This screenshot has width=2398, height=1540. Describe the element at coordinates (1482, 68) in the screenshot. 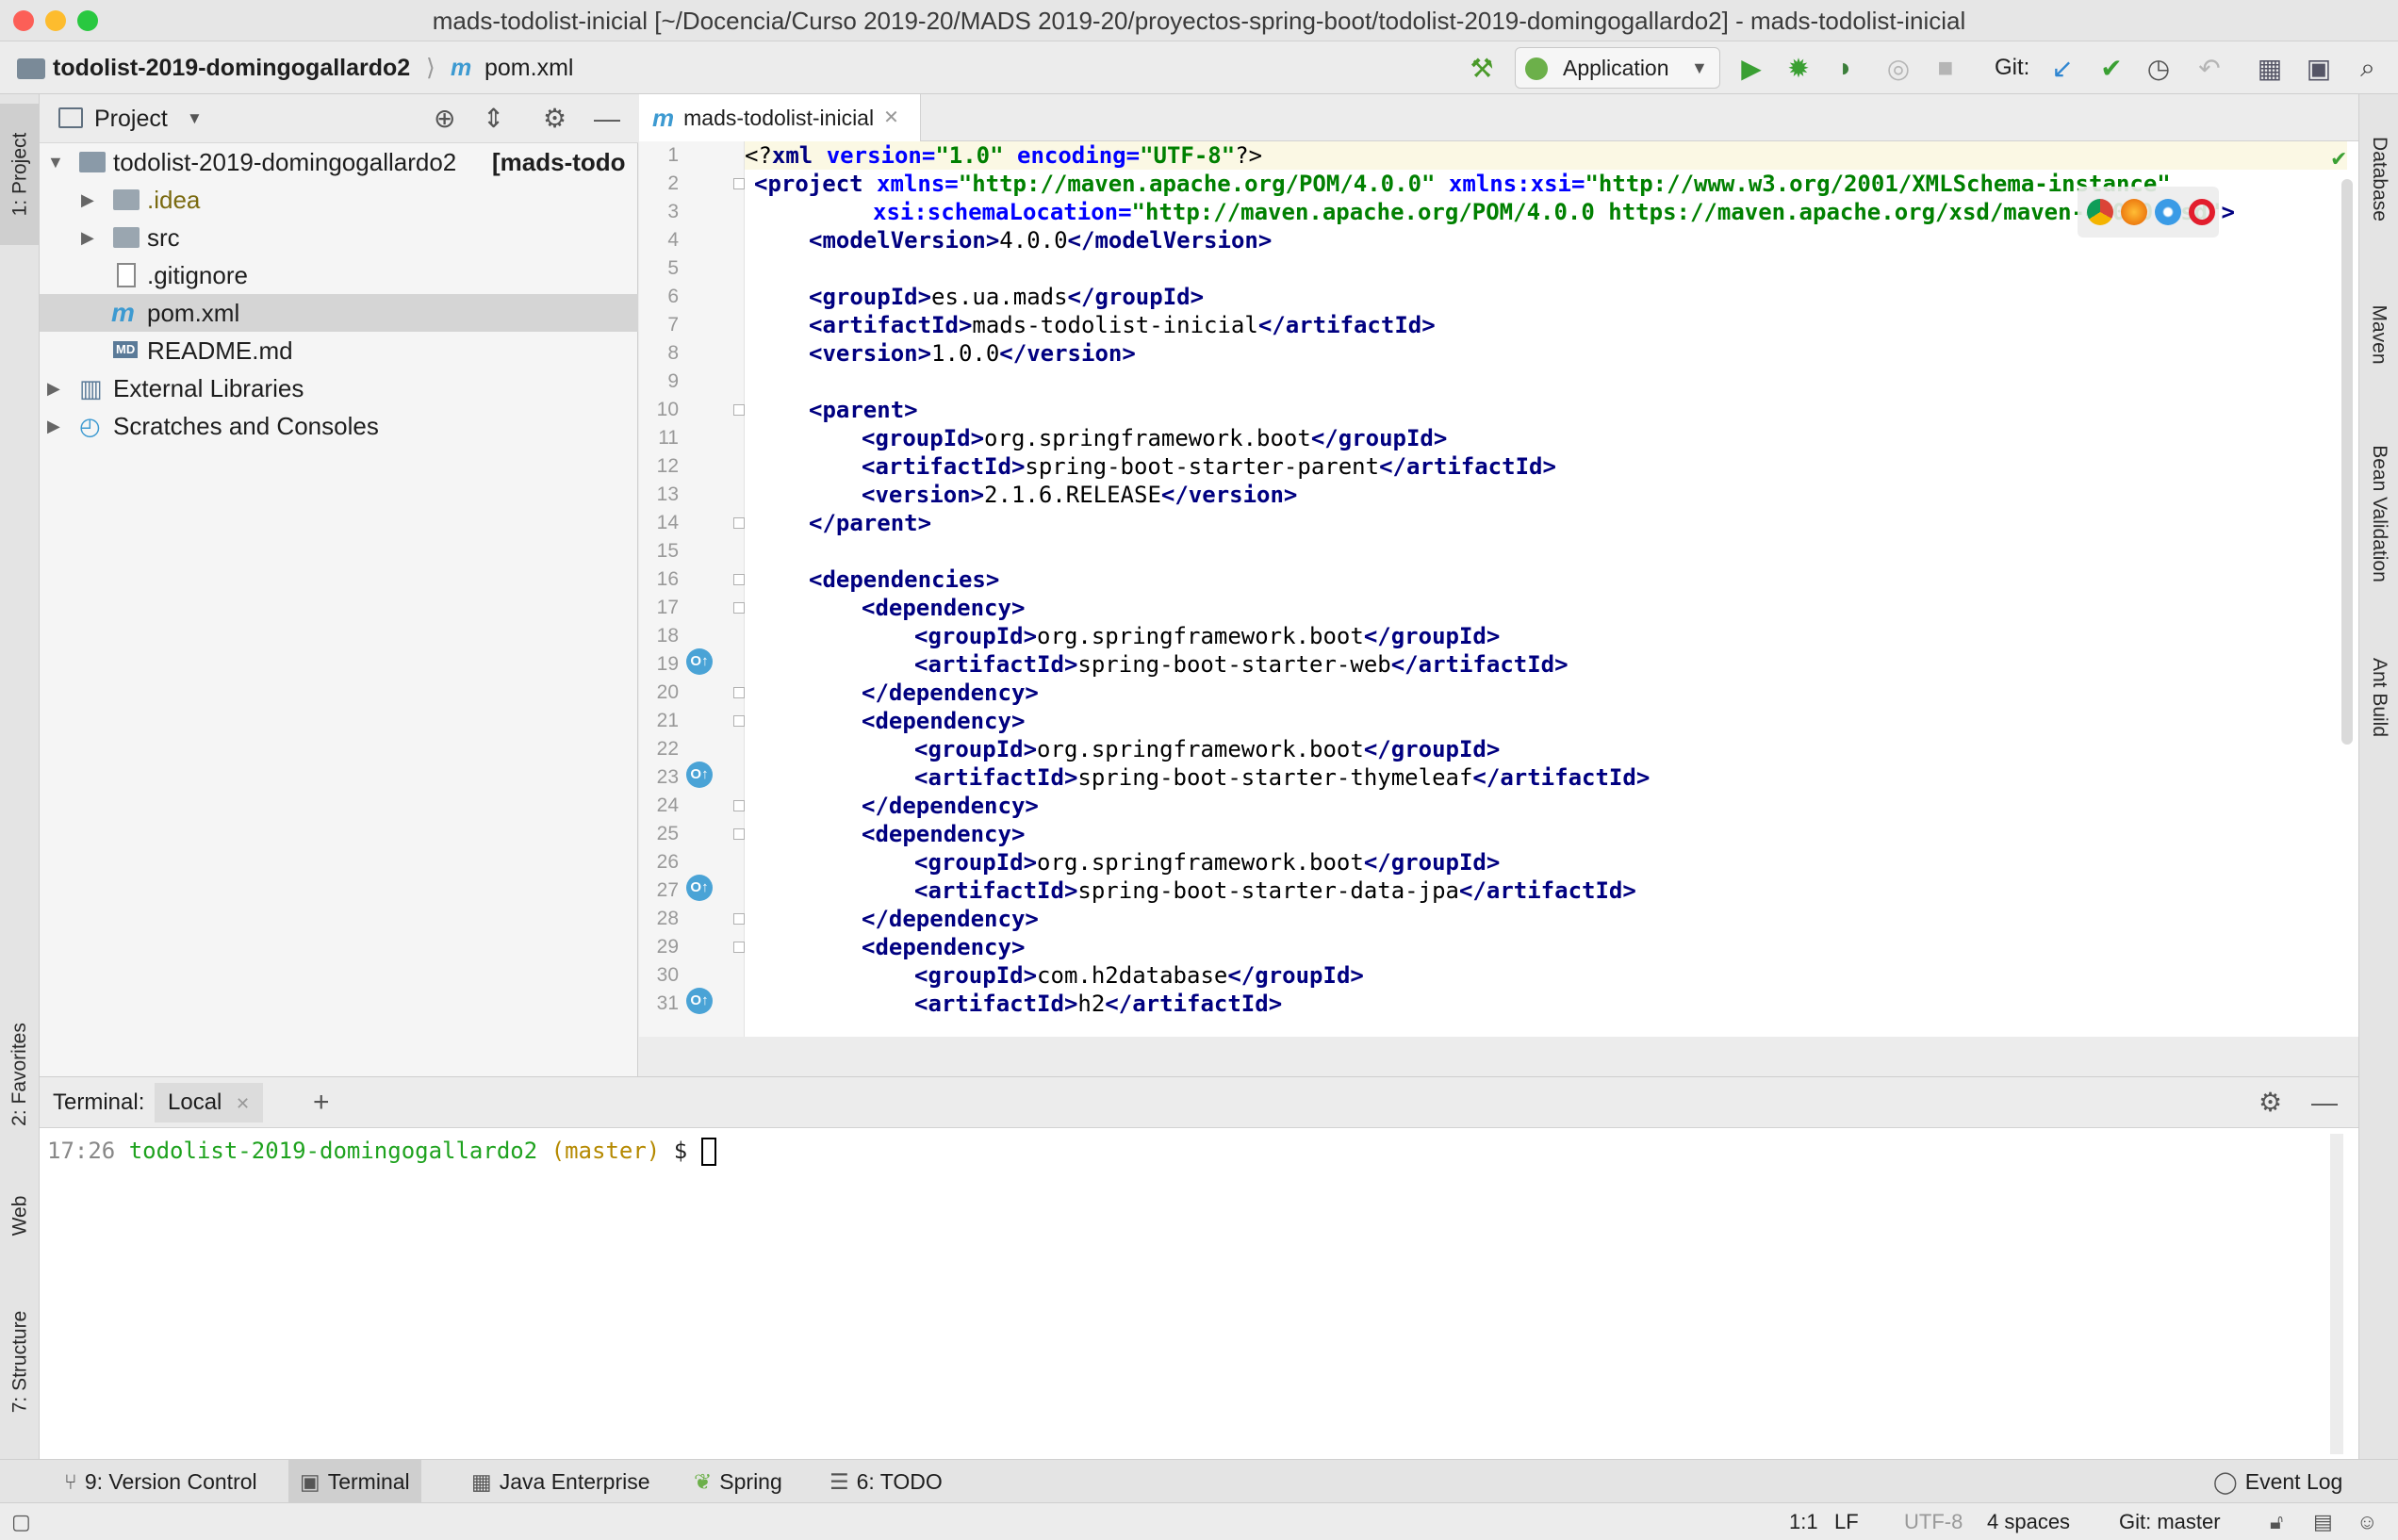

I see `build-hammer-icon: ⚒` at that location.